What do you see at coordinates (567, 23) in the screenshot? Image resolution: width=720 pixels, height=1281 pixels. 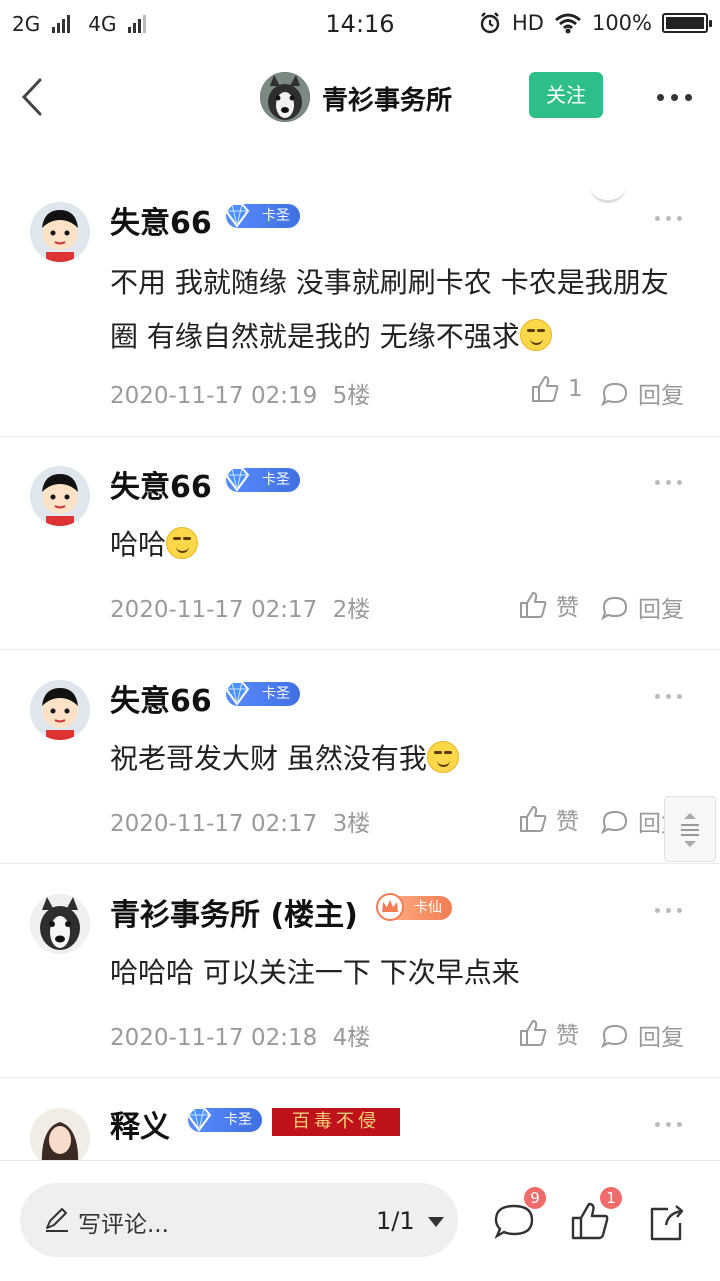 I see `wifi-icon` at bounding box center [567, 23].